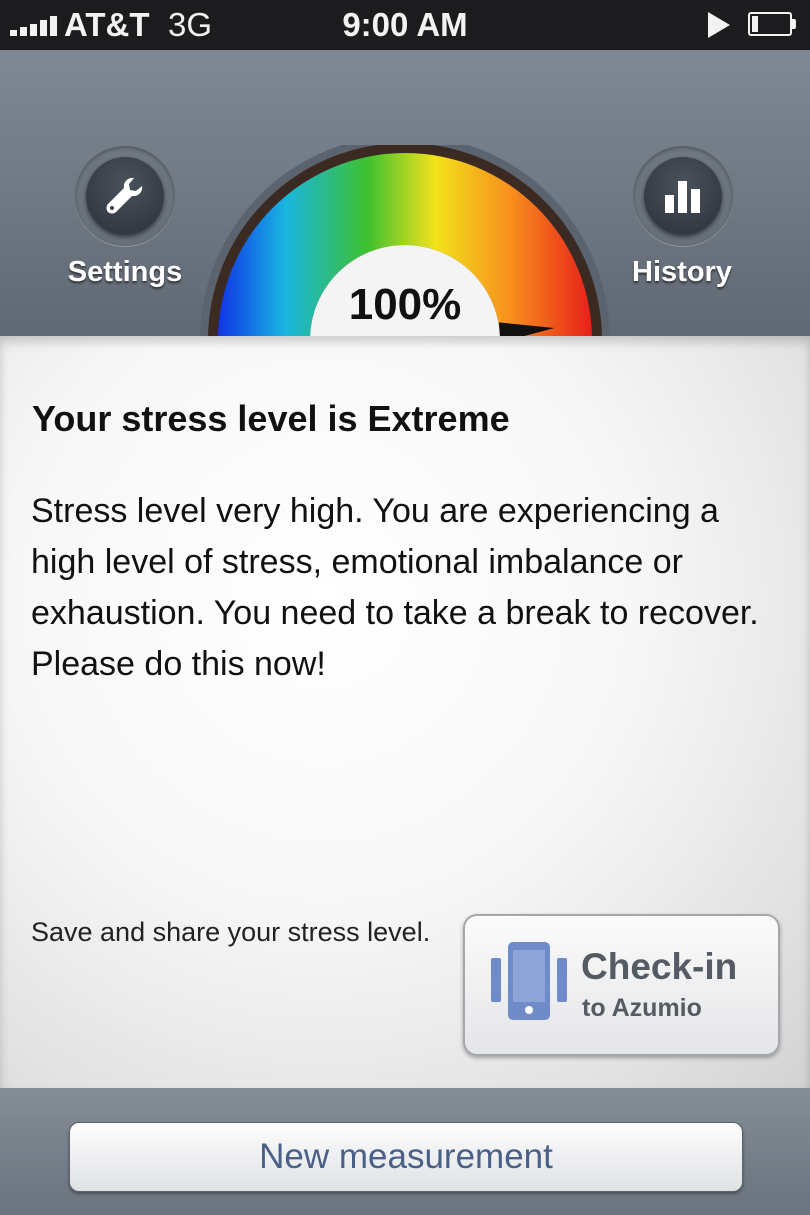 The image size is (810, 1215). Describe the element at coordinates (405, 304) in the screenshot. I see `gauge-percentage: 100%` at that location.